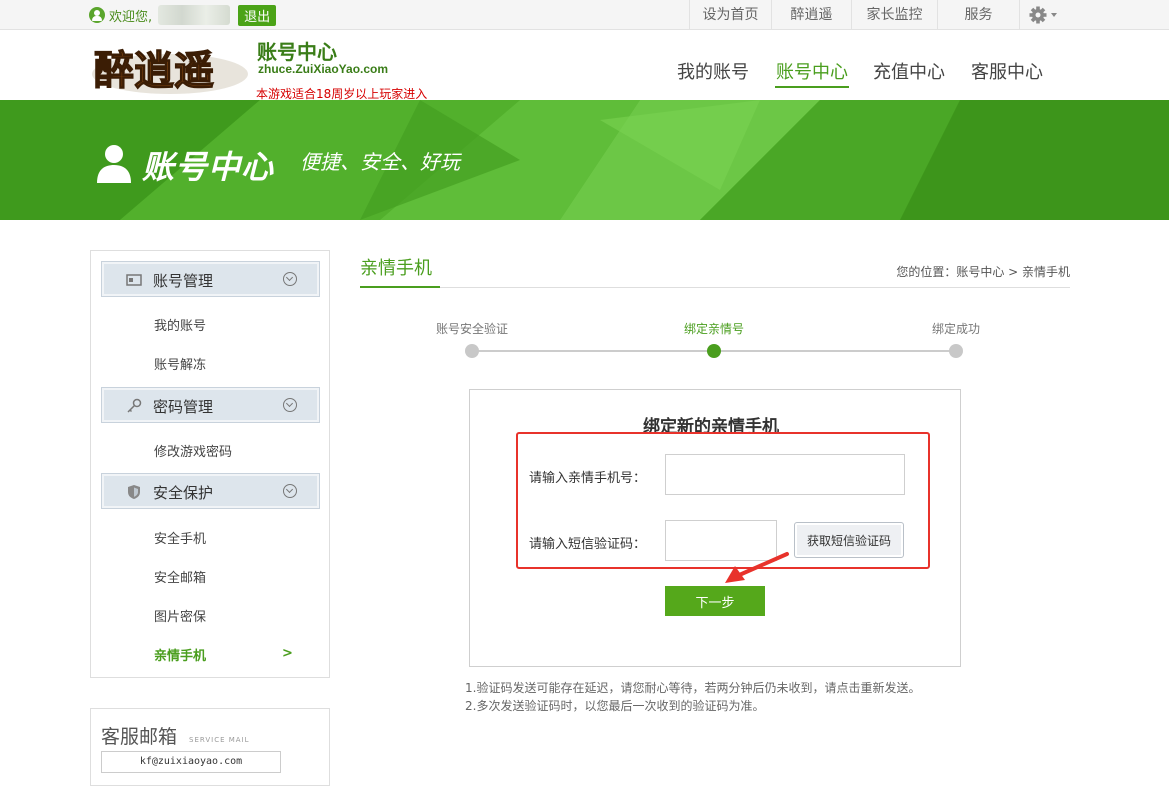 This screenshot has height=810, width=1169. I want to click on step-dot-bind, so click(714, 351).